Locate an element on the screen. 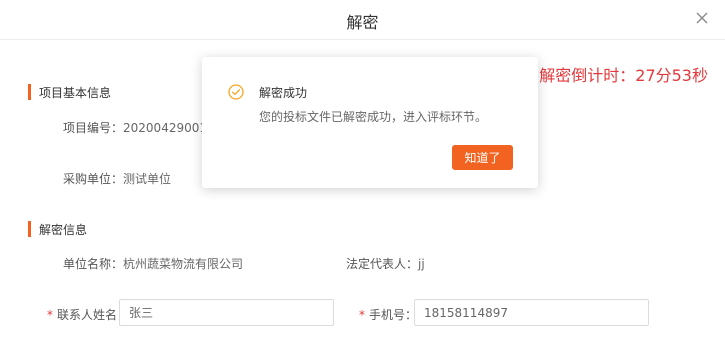 The height and width of the screenshot is (340, 725). phone-label: 手机号： is located at coordinates (393, 315).